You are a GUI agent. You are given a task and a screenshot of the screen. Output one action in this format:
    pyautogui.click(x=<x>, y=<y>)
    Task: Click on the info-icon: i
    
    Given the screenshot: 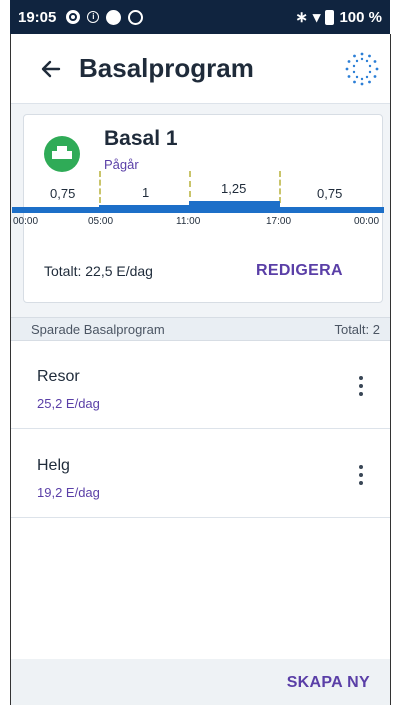 What is the action you would take?
    pyautogui.click(x=93, y=17)
    